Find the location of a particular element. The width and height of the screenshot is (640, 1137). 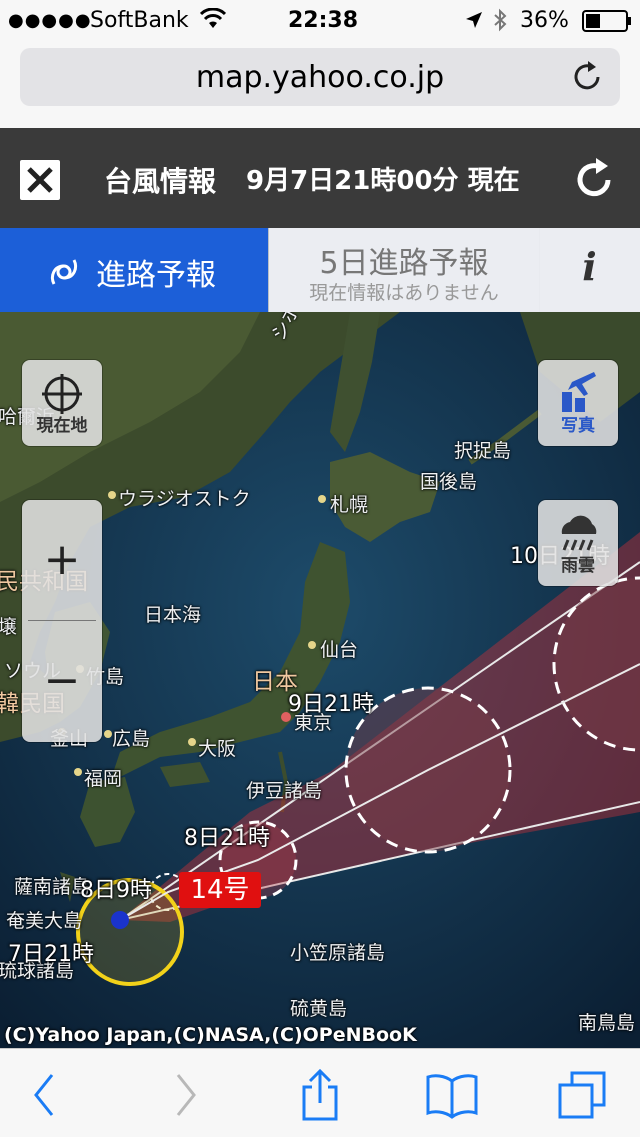

photo-button: 写真 is located at coordinates (578, 403).